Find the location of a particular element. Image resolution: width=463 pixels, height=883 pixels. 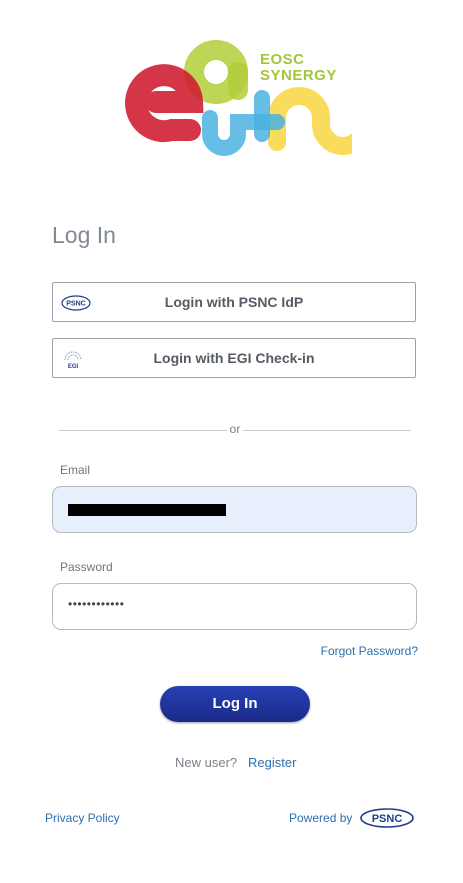

svg-text: PSNC is located at coordinates (387, 819).